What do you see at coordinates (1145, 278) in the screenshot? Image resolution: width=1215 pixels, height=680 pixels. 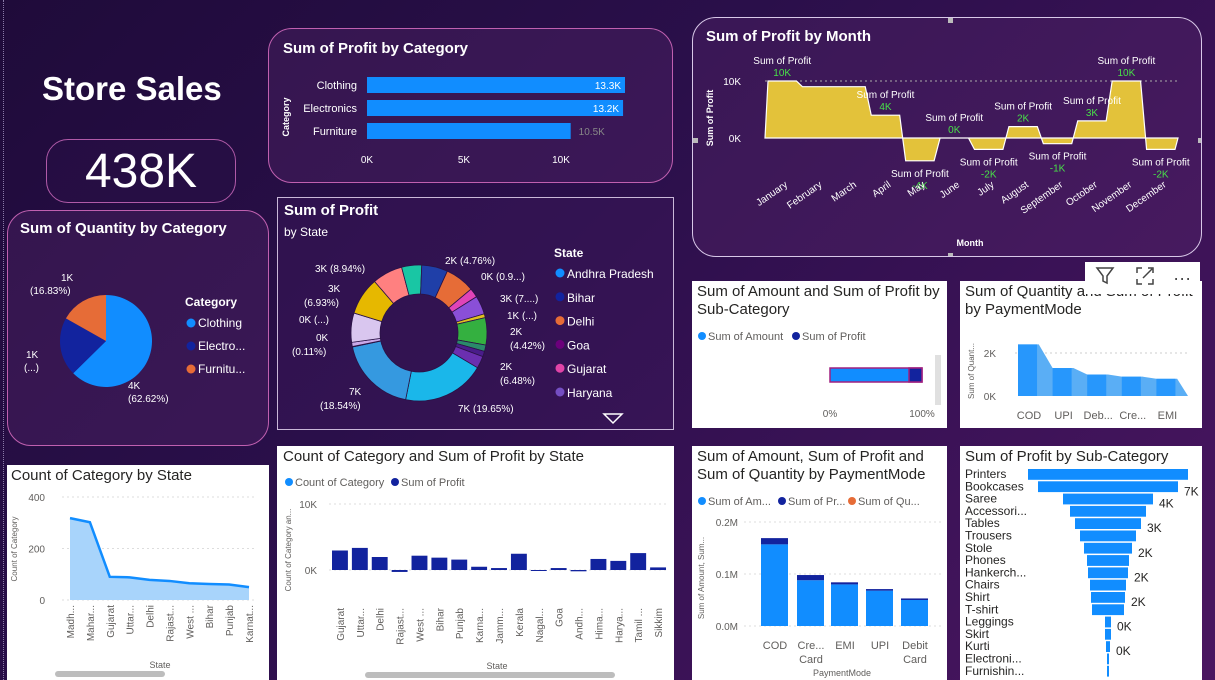 I see `focus-mode-icon` at bounding box center [1145, 278].